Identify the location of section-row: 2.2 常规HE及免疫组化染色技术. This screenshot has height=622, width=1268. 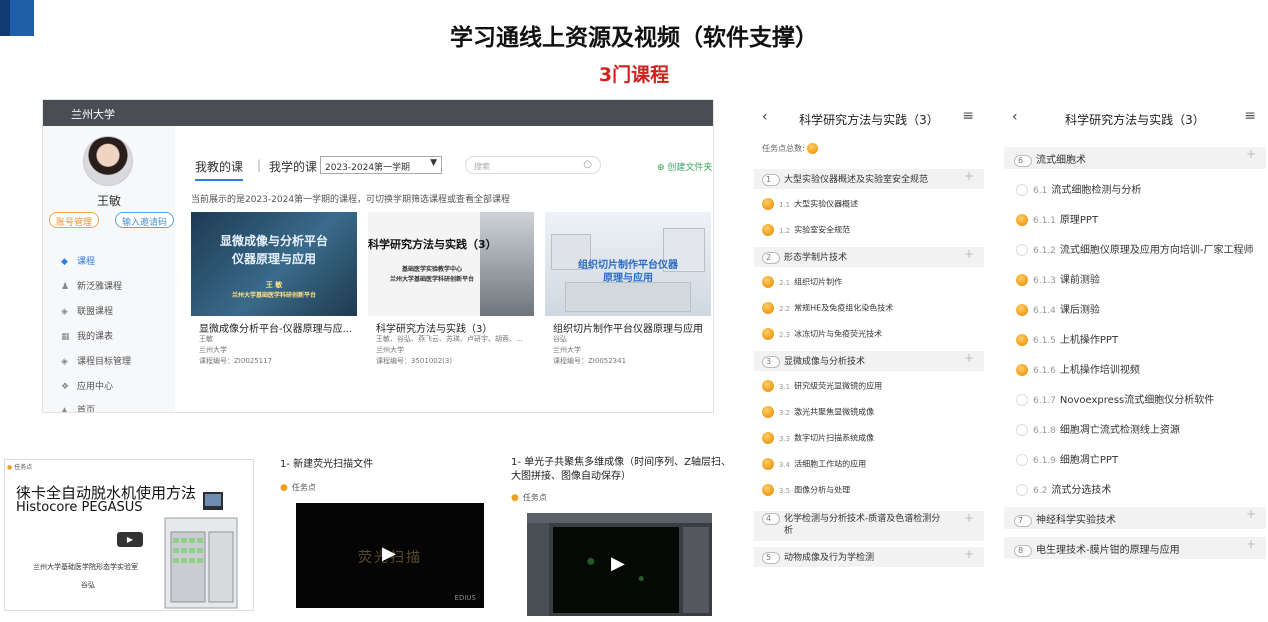
(869, 309).